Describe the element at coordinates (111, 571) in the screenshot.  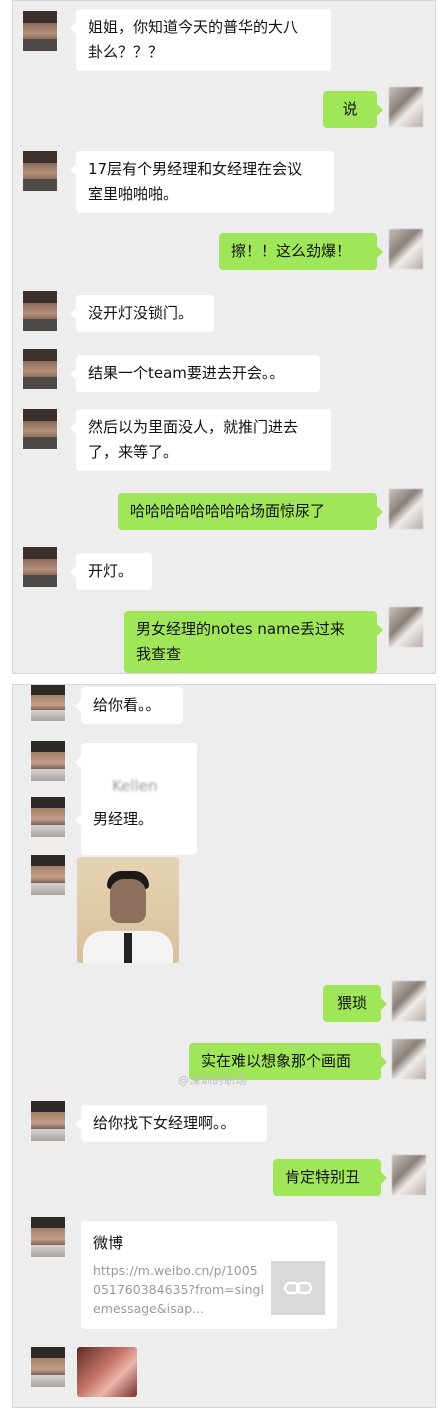
I see `message-bubble-incoming: 开灯。` at that location.